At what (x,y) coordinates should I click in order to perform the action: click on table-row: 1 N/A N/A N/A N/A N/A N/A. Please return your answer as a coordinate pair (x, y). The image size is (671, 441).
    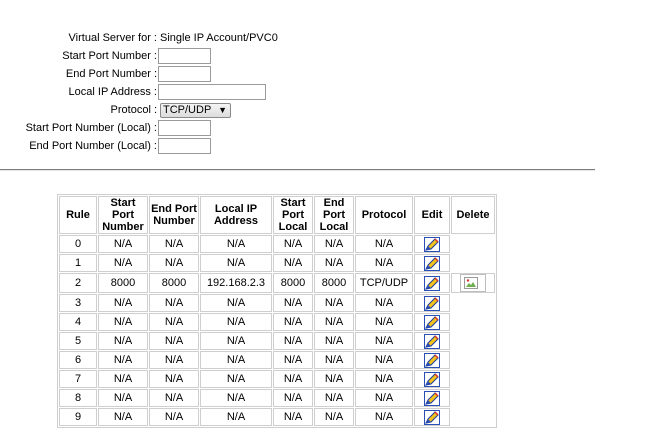
    Looking at the image, I should click on (277, 263).